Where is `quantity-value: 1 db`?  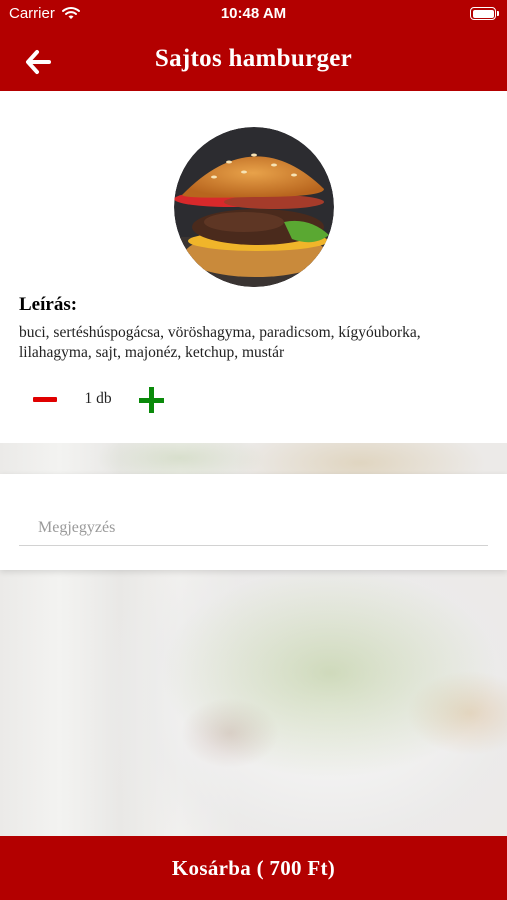
quantity-value: 1 db is located at coordinates (98, 398).